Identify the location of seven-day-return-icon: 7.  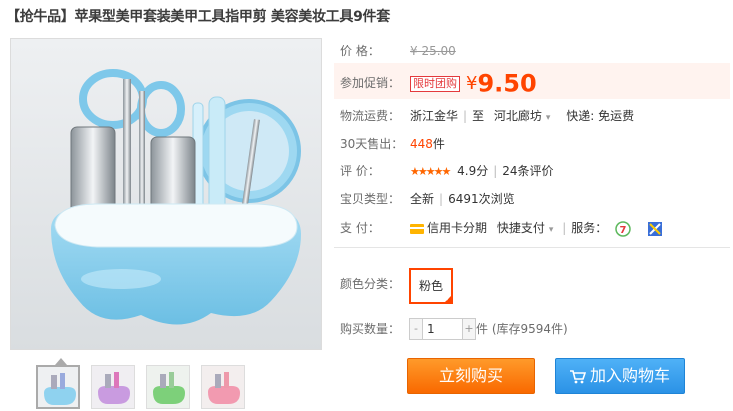
(623, 228).